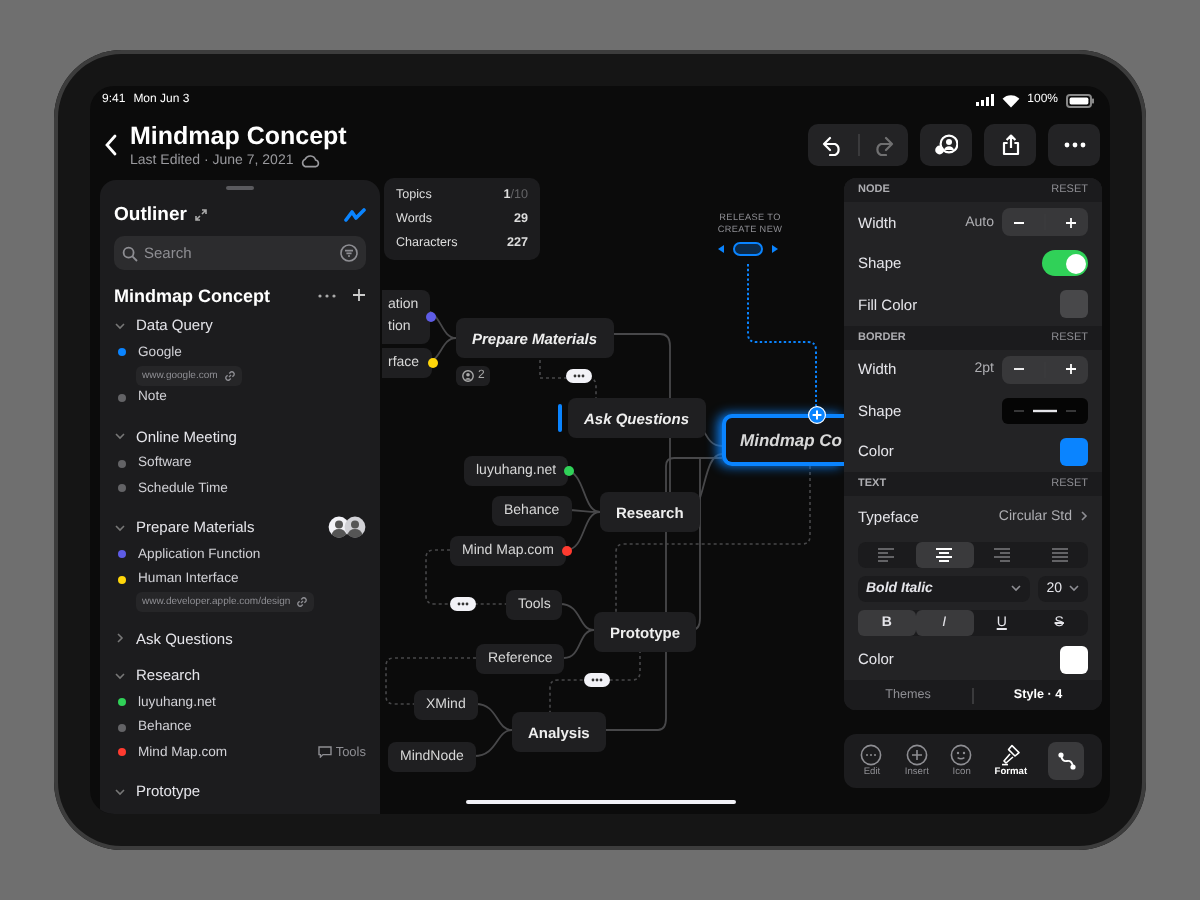  Describe the element at coordinates (349, 253) in the screenshot. I see `filter-icon` at that location.